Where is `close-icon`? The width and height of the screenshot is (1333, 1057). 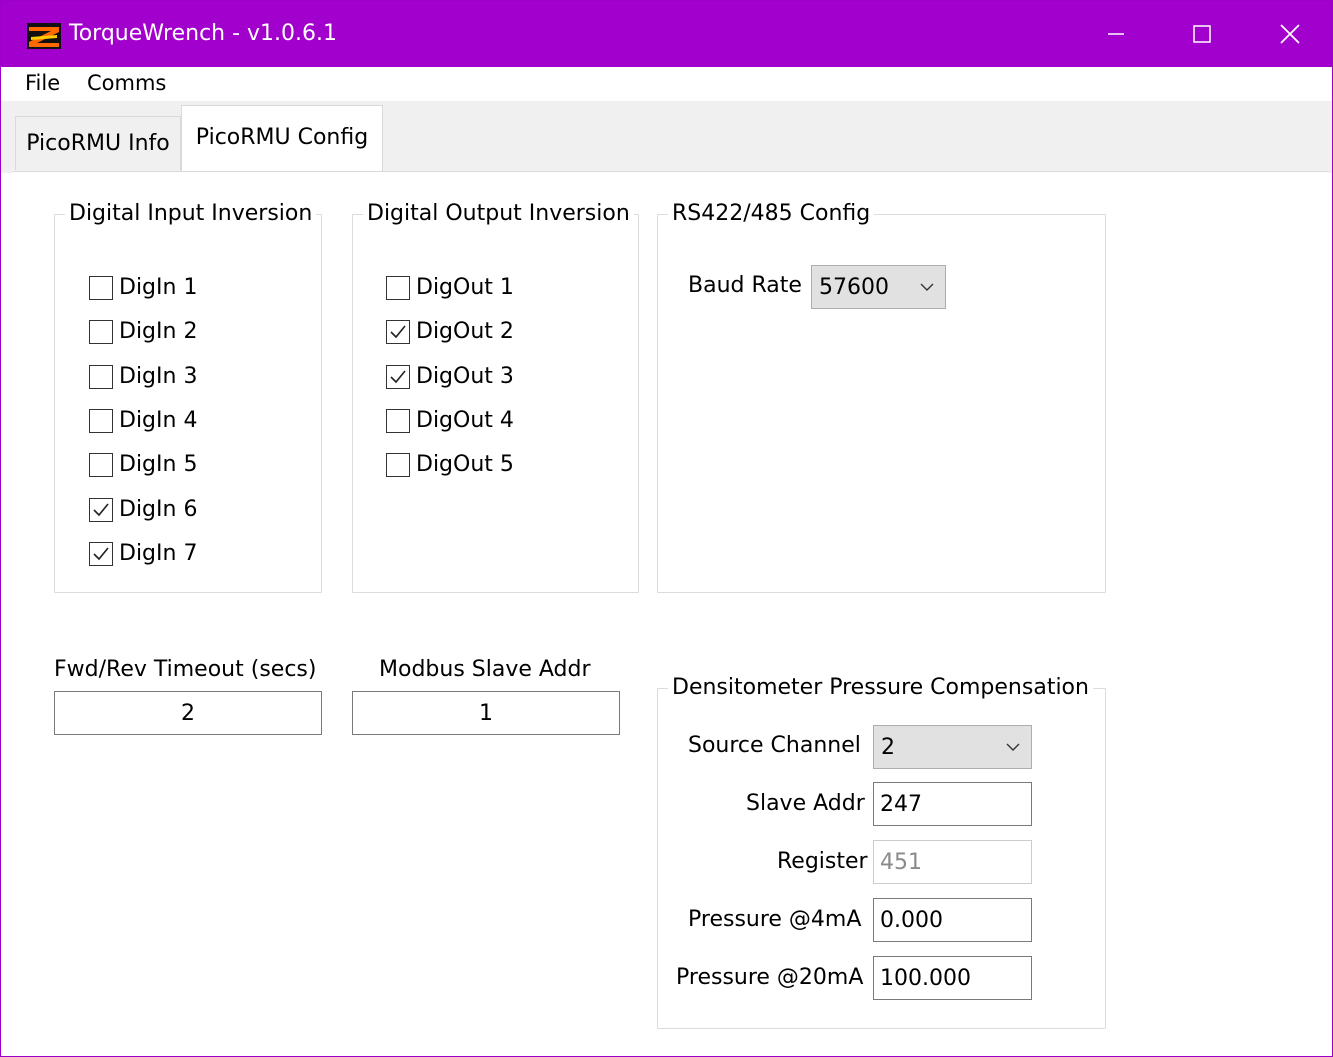
close-icon is located at coordinates (1290, 34).